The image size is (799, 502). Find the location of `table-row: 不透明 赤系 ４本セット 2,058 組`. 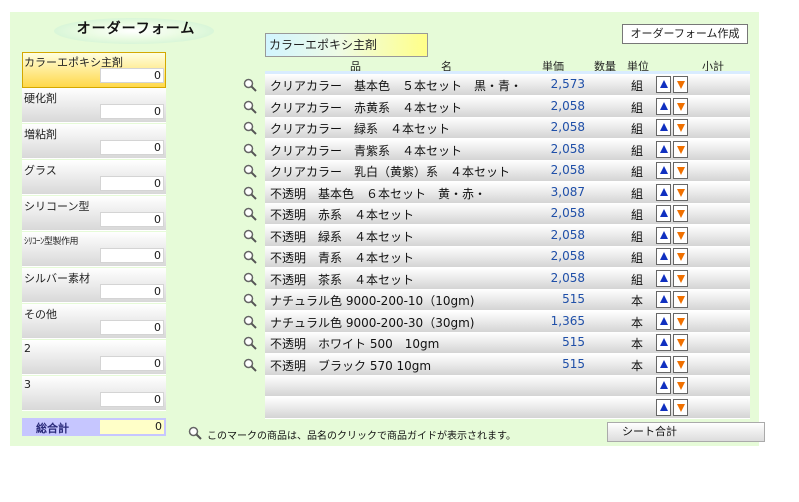

table-row: 不透明 赤系 ４本セット 2,058 組 is located at coordinates (507, 214).